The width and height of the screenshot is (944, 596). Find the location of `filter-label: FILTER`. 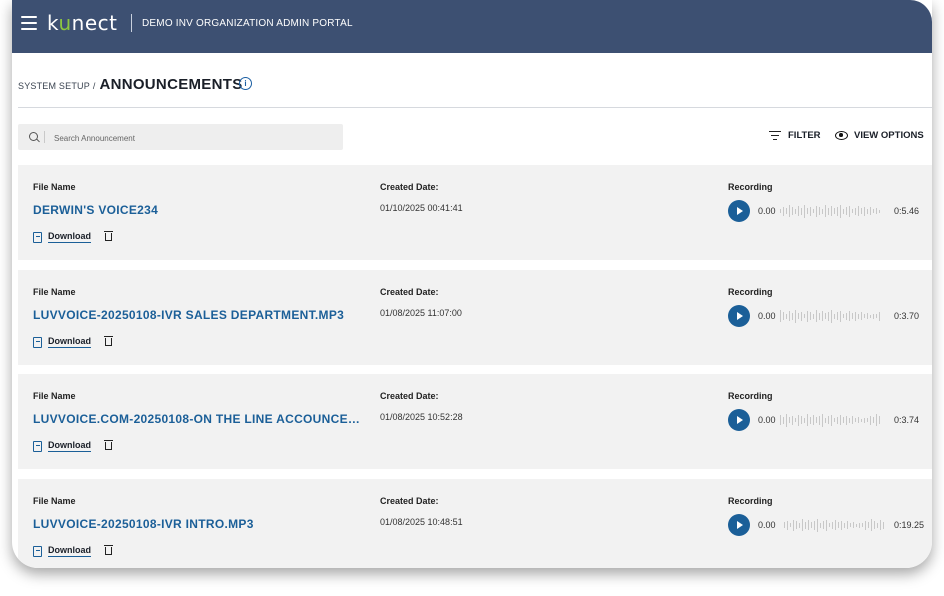

filter-label: FILTER is located at coordinates (804, 135).